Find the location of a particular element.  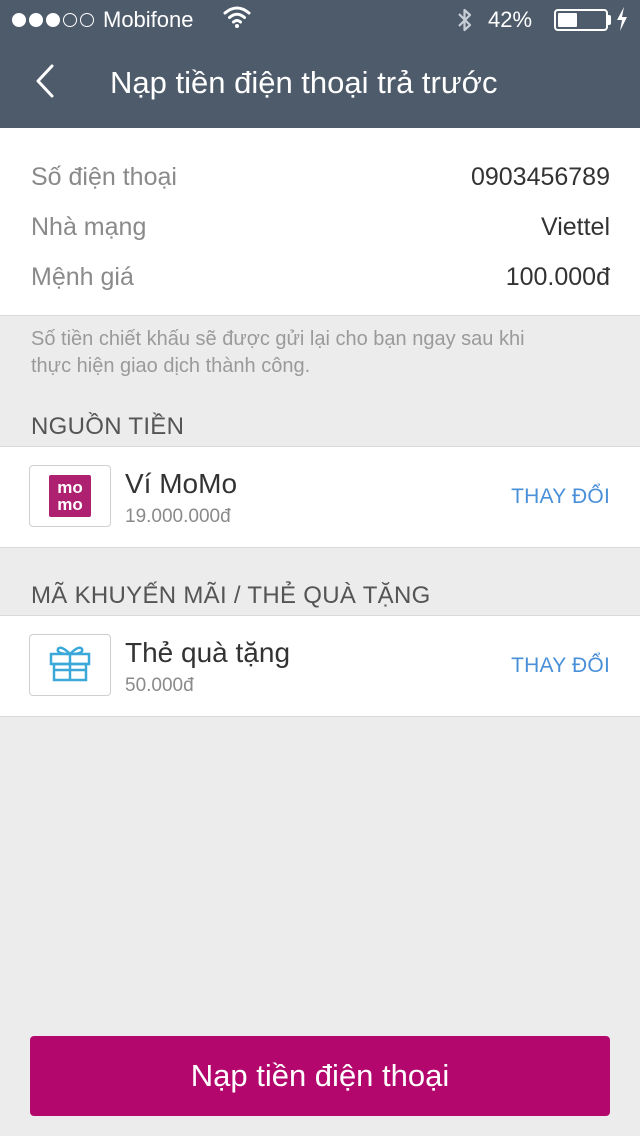

summary-label: Số điện thoại is located at coordinates (104, 176).